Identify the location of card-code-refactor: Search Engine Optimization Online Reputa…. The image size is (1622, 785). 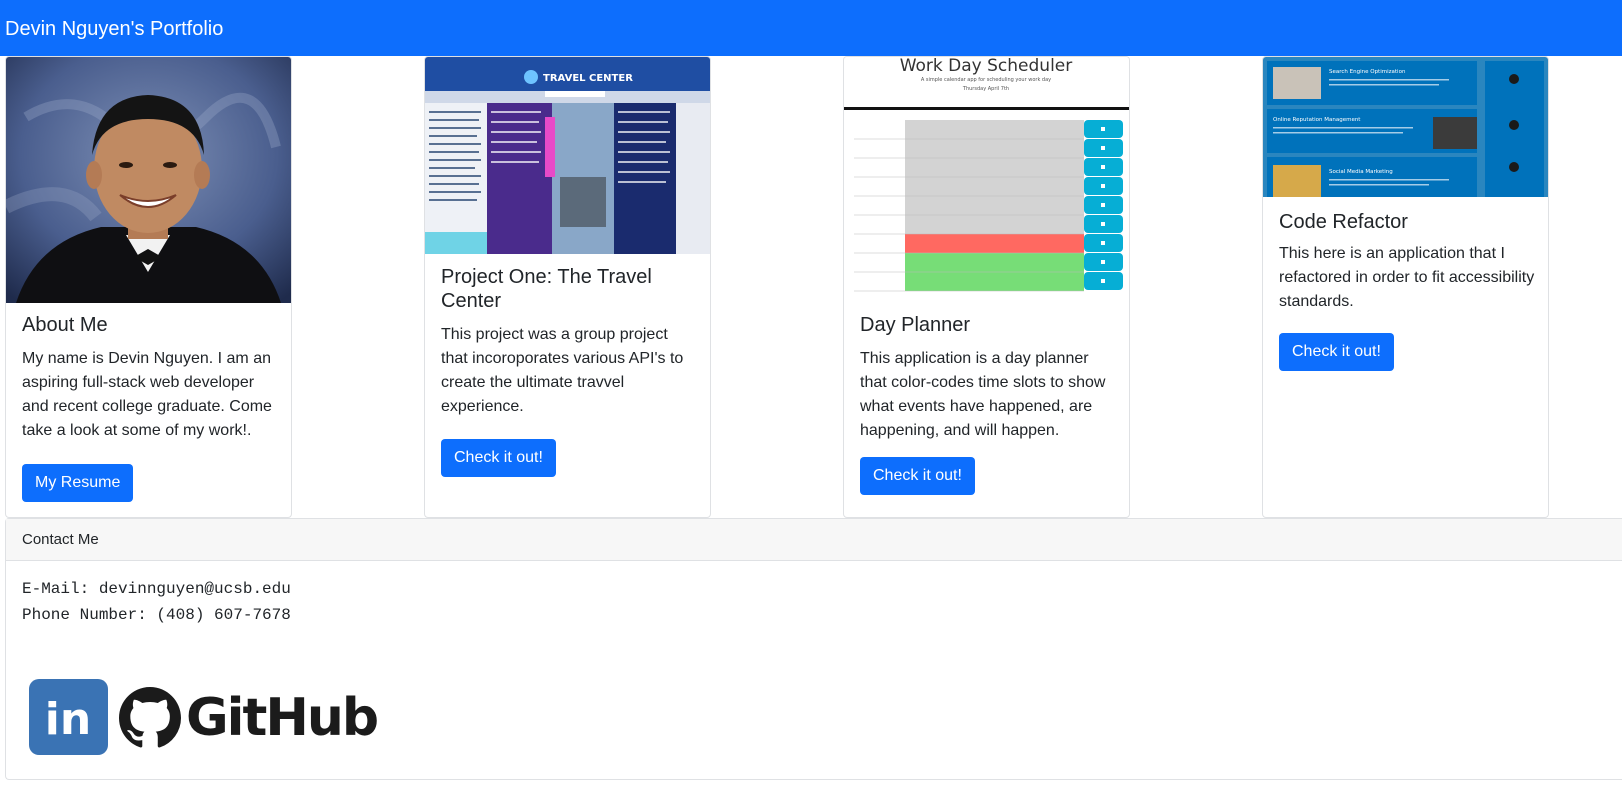
(1405, 287).